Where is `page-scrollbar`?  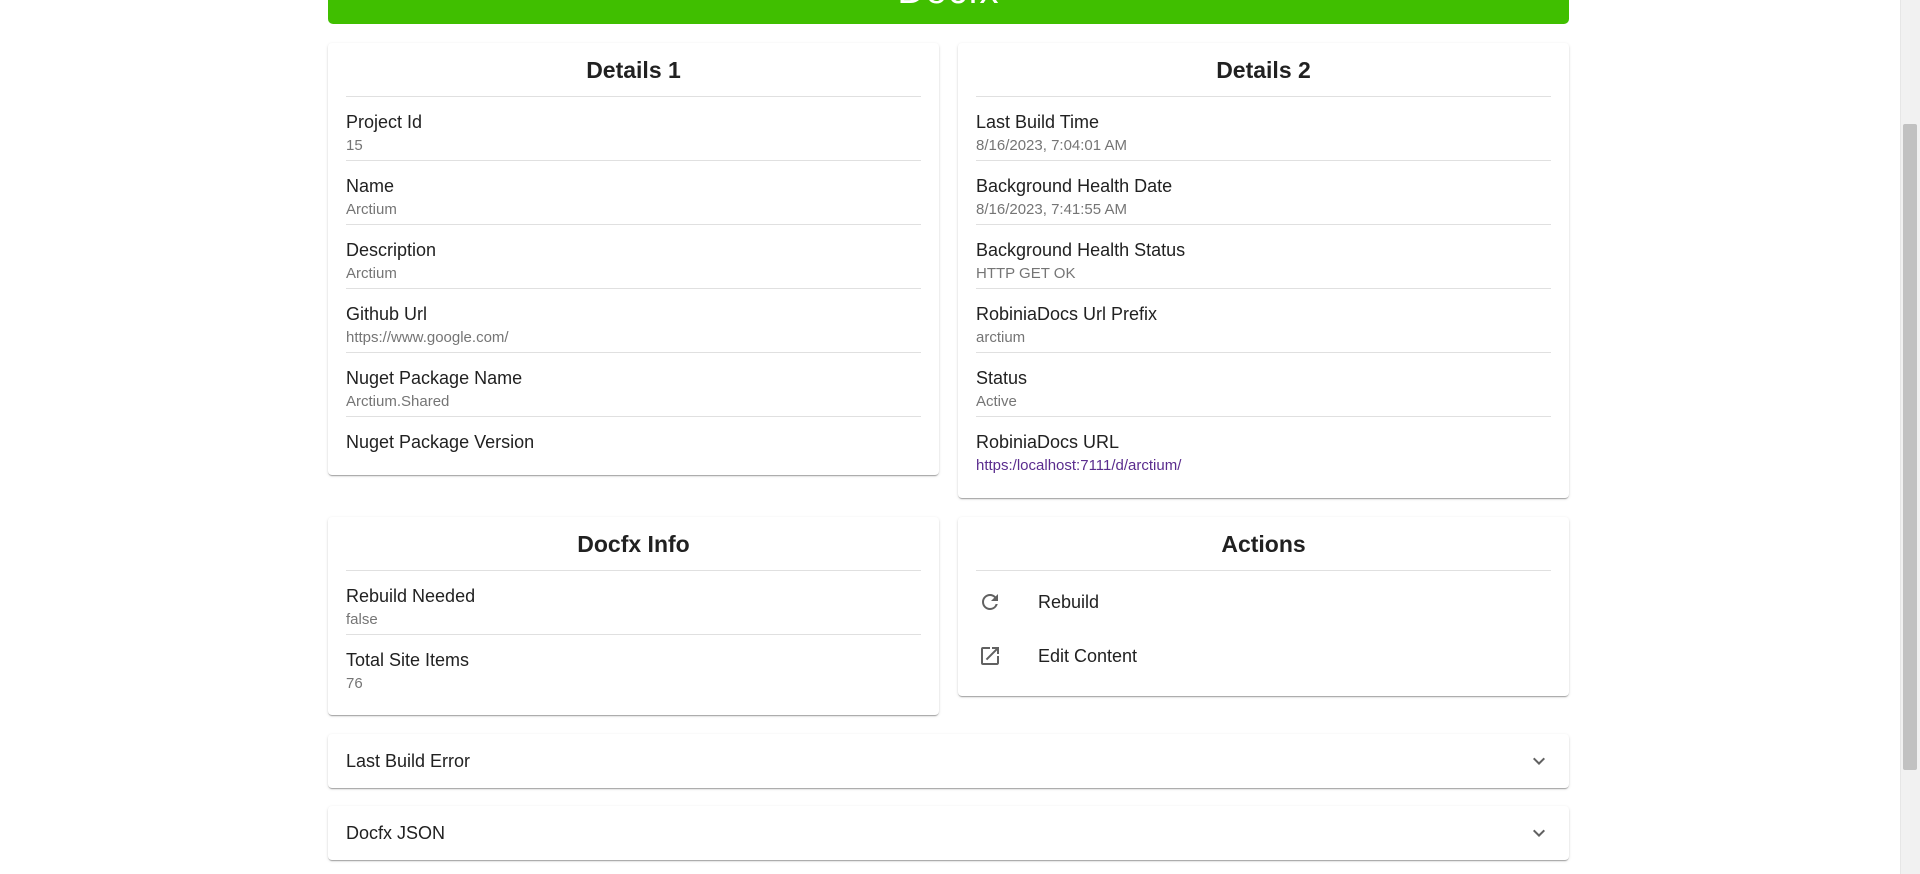
page-scrollbar is located at coordinates (1910, 437).